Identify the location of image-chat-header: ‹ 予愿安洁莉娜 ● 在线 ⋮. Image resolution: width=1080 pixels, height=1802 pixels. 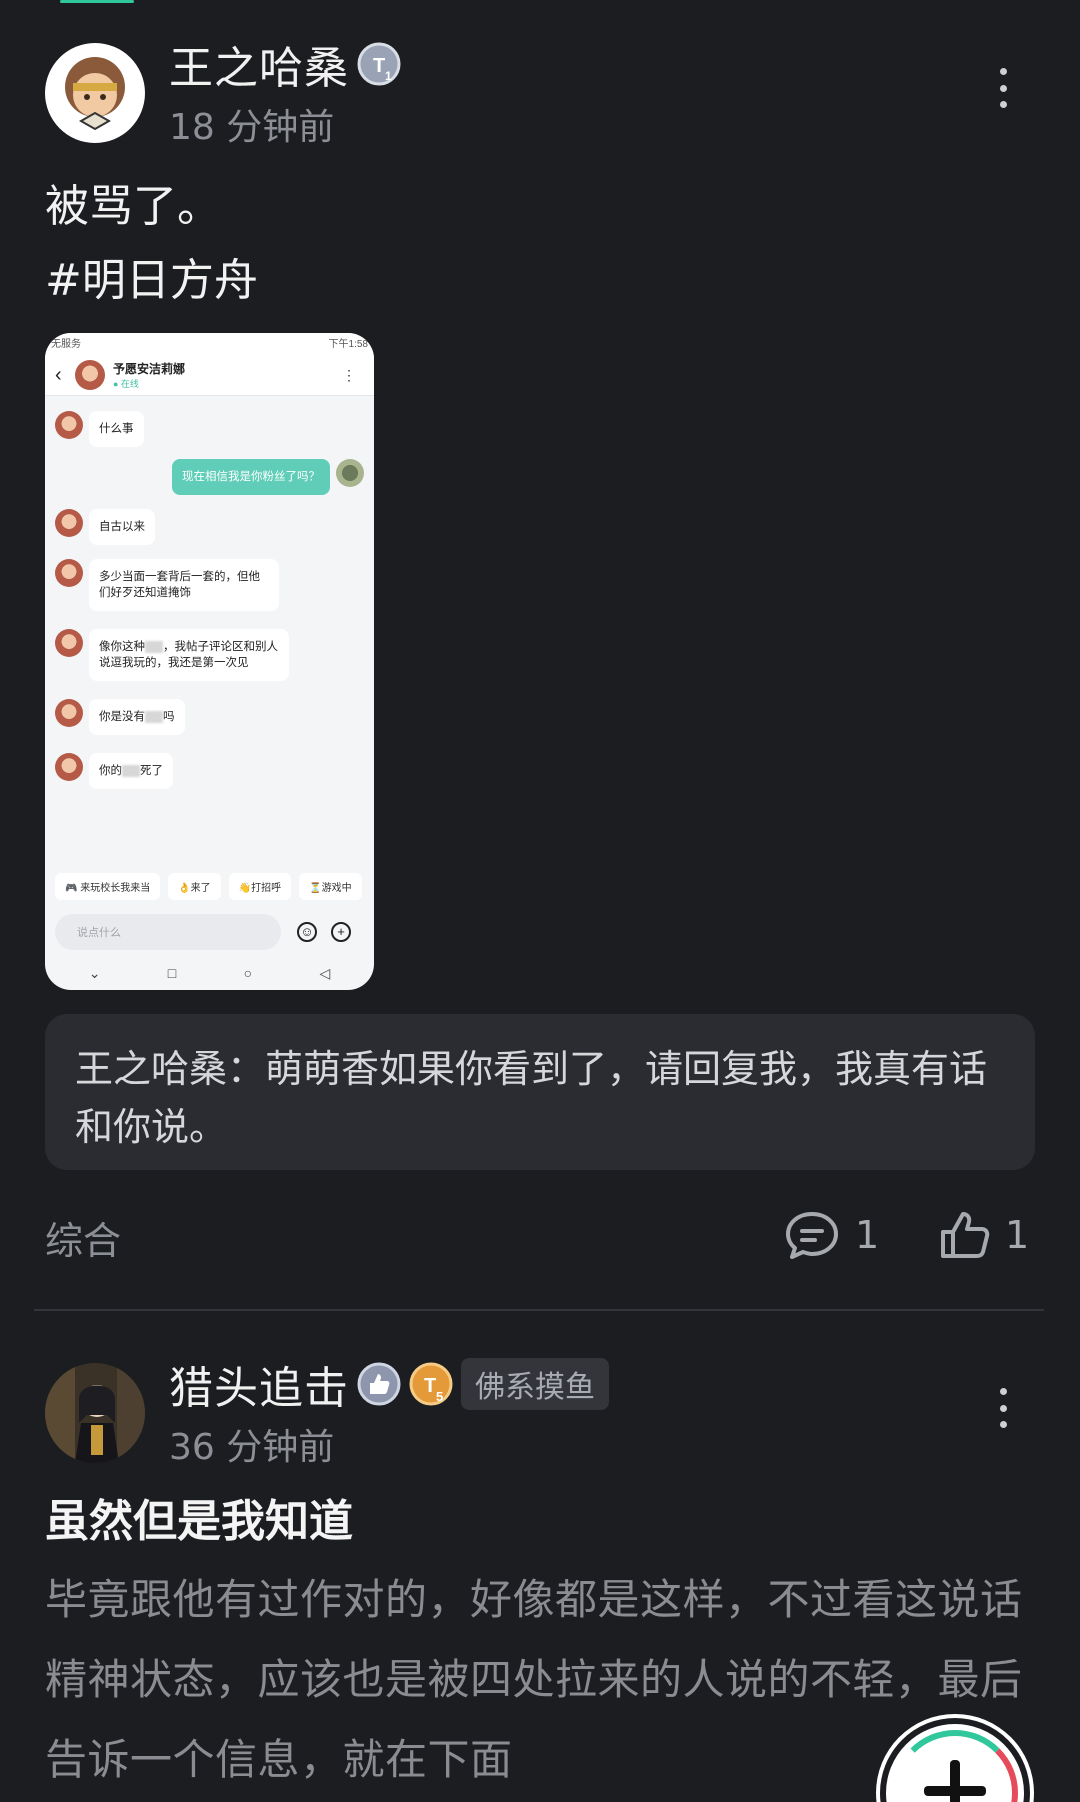
(209, 375).